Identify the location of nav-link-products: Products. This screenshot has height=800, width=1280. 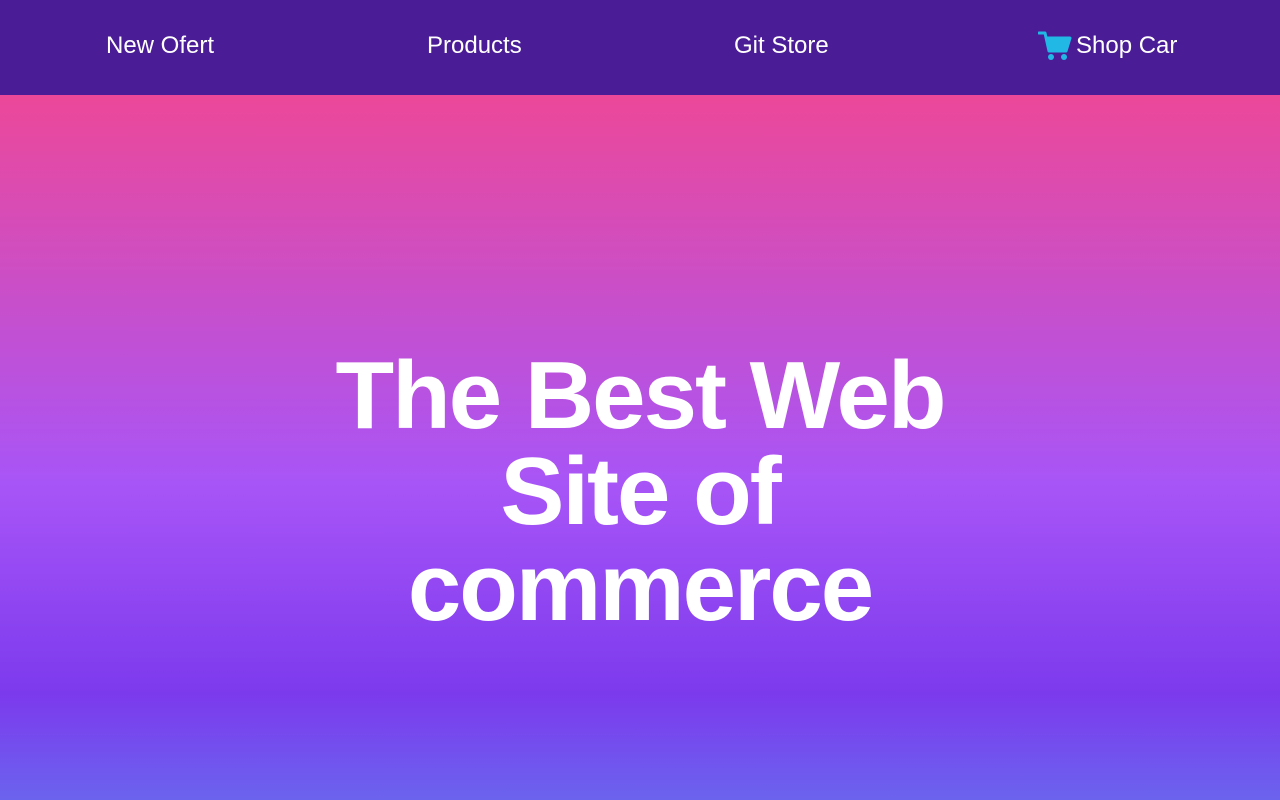
(474, 46).